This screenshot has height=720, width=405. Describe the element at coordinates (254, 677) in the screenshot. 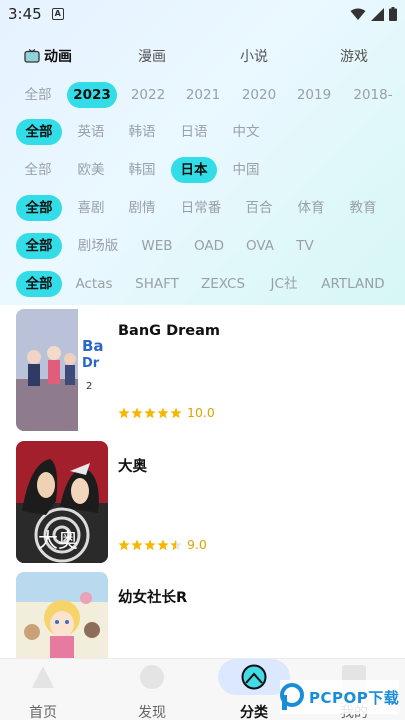

I see `category-icon` at that location.